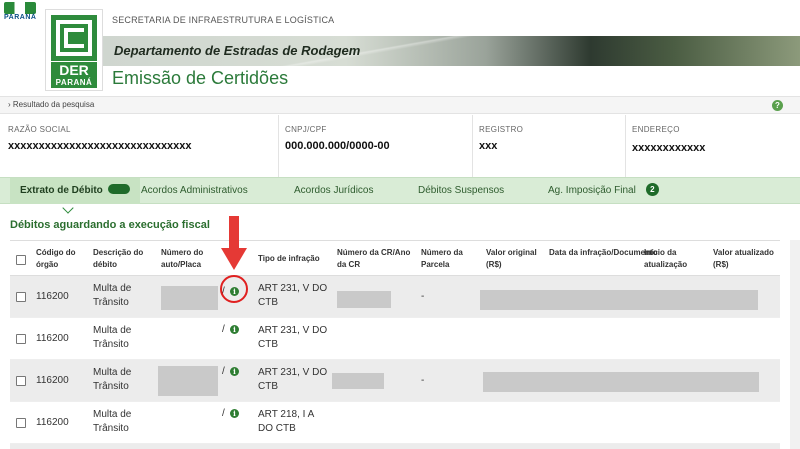  What do you see at coordinates (666, 258) in the screenshot?
I see `header-inicio: Início da atualização` at bounding box center [666, 258].